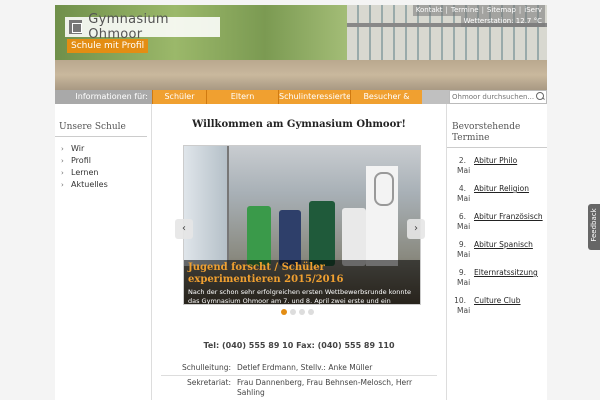  Describe the element at coordinates (108, 46) in the screenshot. I see `tagline: Schule mit Profil` at that location.